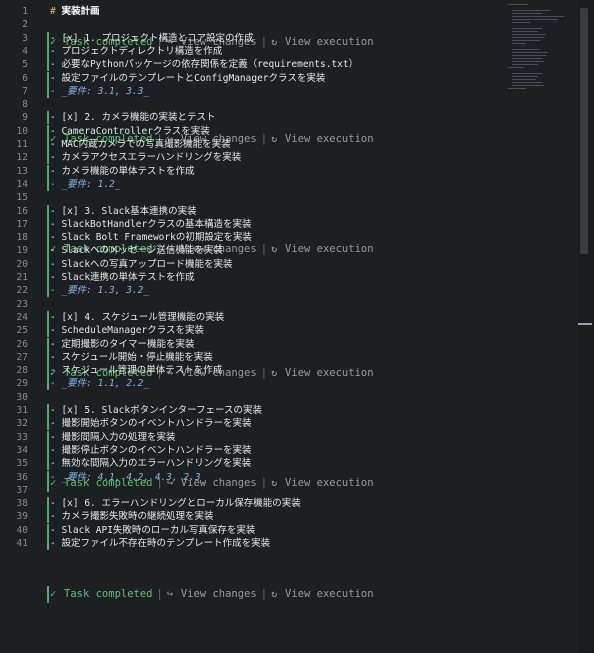 The width and height of the screenshot is (594, 653). Describe the element at coordinates (289, 424) in the screenshot. I see `code-line: 32 - 撮影開始ボタンのイベントハンドラーを実装` at that location.